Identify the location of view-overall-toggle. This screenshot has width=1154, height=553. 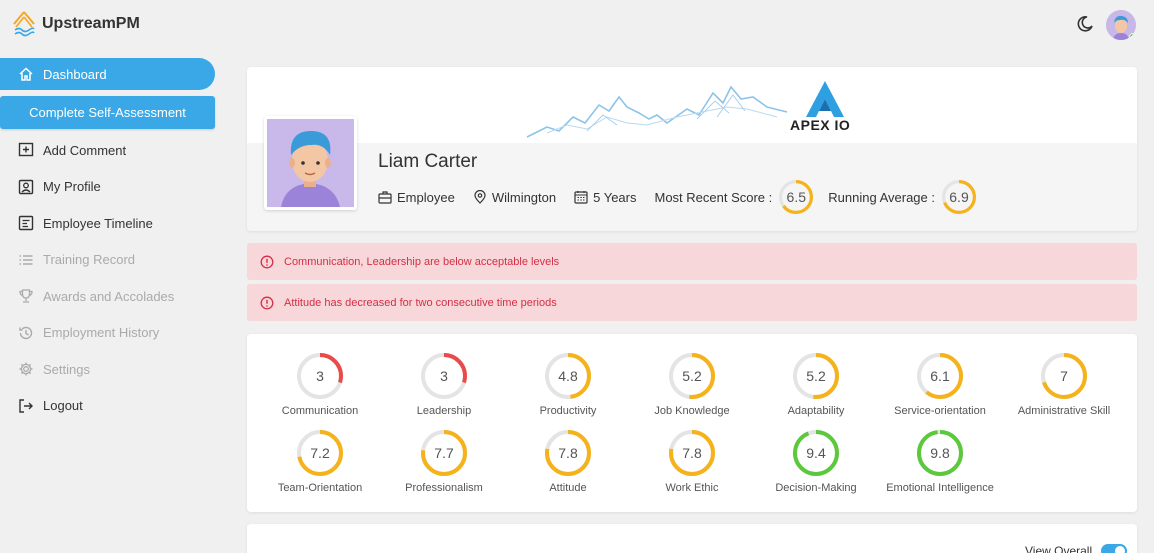
(1114, 548).